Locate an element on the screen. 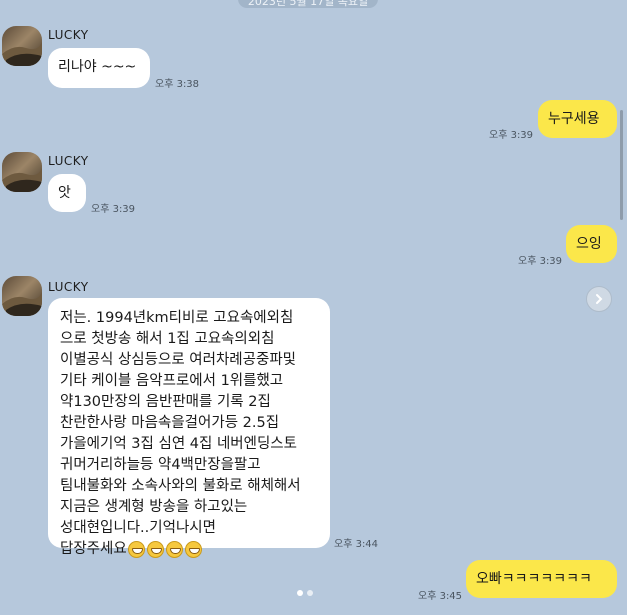 This screenshot has width=627, height=615. message-text: 앗 is located at coordinates (64, 193).